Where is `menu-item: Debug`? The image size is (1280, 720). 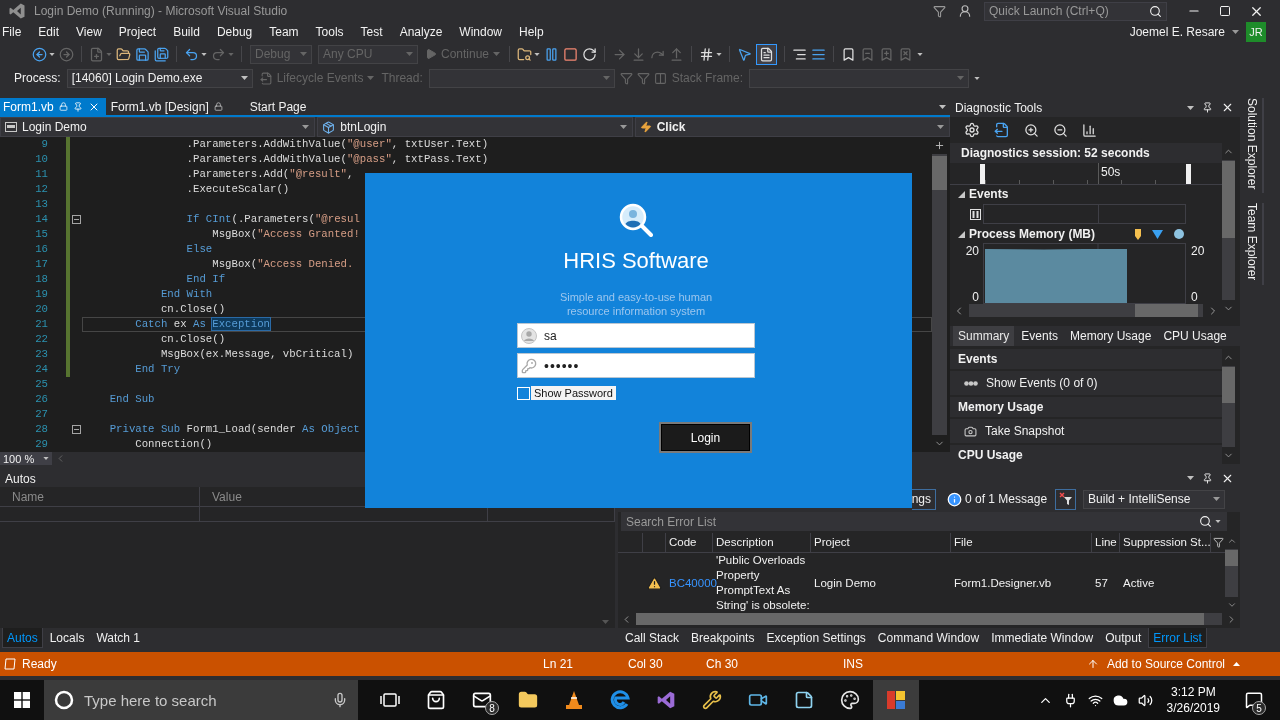 menu-item: Debug is located at coordinates (234, 32).